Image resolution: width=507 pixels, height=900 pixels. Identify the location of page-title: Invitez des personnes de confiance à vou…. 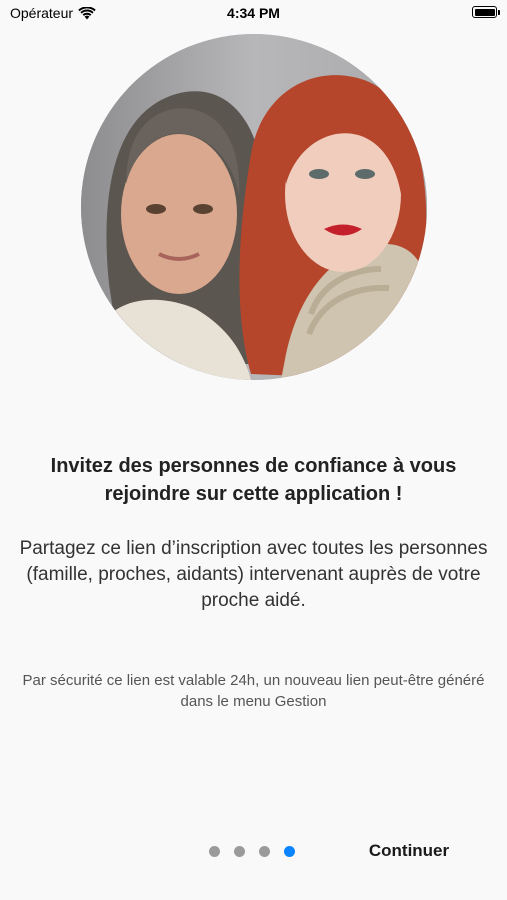
(253, 480).